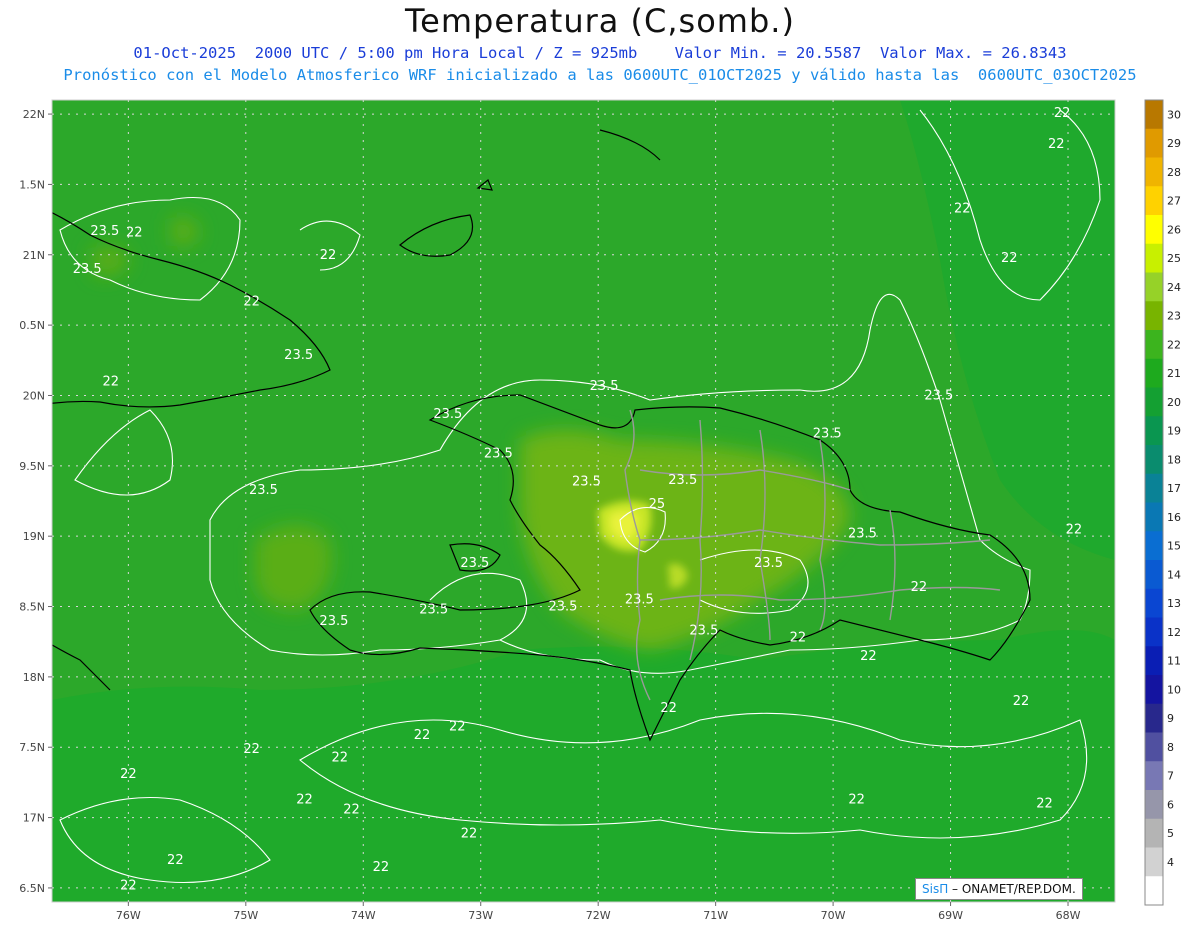 The height and width of the screenshot is (927, 1200). I want to click on lat-tick-label: 0.5N, so click(32, 325).